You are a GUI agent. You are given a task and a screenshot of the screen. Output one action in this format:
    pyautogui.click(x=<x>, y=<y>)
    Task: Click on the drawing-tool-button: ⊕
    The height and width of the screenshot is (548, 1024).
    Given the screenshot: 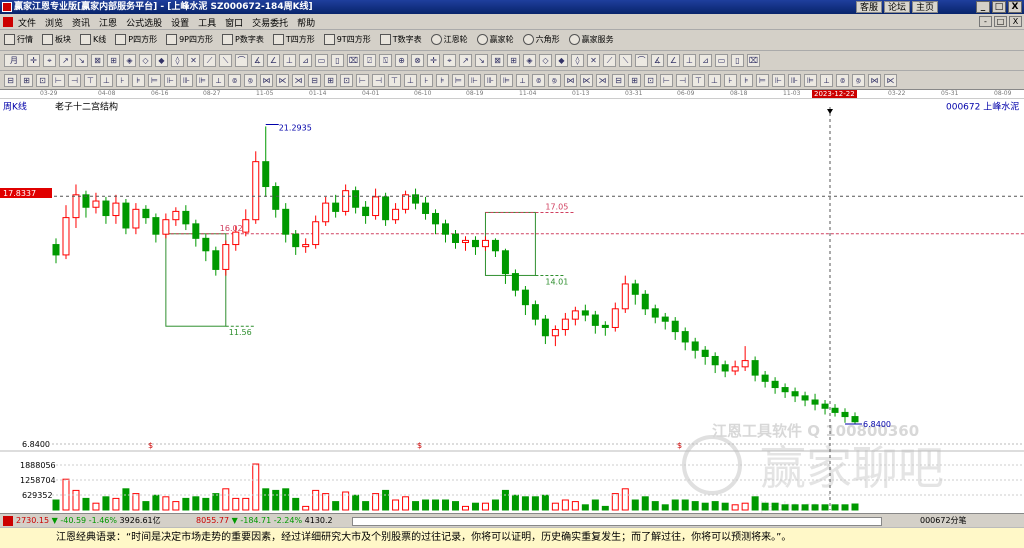 What is the action you would take?
    pyautogui.click(x=401, y=60)
    